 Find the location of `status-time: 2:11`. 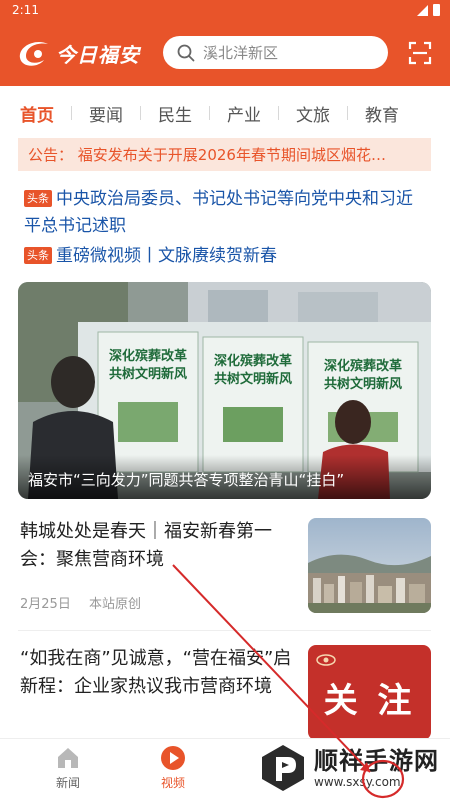

status-time: 2:11 is located at coordinates (25, 10).